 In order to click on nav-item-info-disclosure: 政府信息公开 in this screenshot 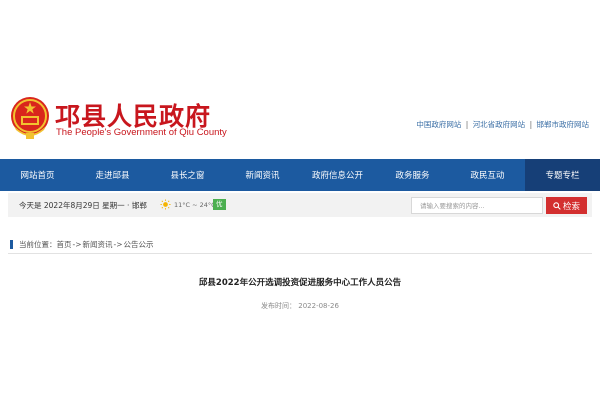, I will do `click(337, 175)`.